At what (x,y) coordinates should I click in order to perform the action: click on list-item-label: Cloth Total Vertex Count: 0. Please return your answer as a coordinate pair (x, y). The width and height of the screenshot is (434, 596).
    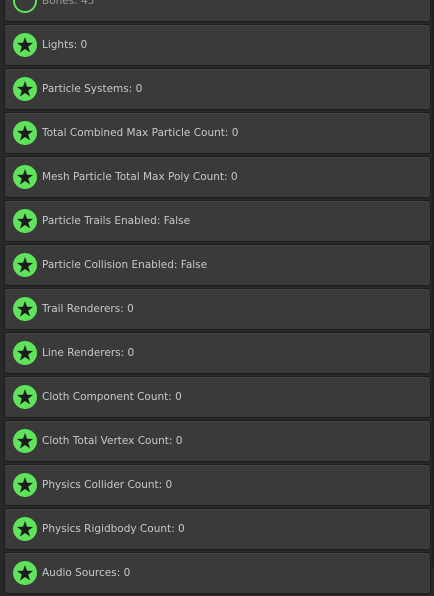
    Looking at the image, I should click on (112, 441).